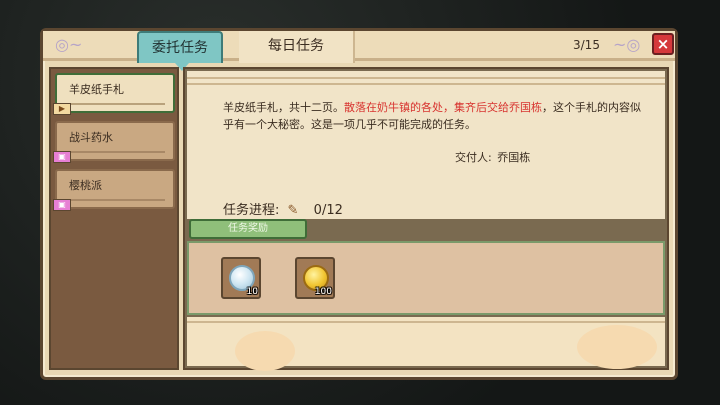 The height and width of the screenshot is (405, 720). I want to click on quest-list: 羊皮纸手札 ▶ 战斗药水 ▣ 樱桃派 ▣, so click(114, 218).